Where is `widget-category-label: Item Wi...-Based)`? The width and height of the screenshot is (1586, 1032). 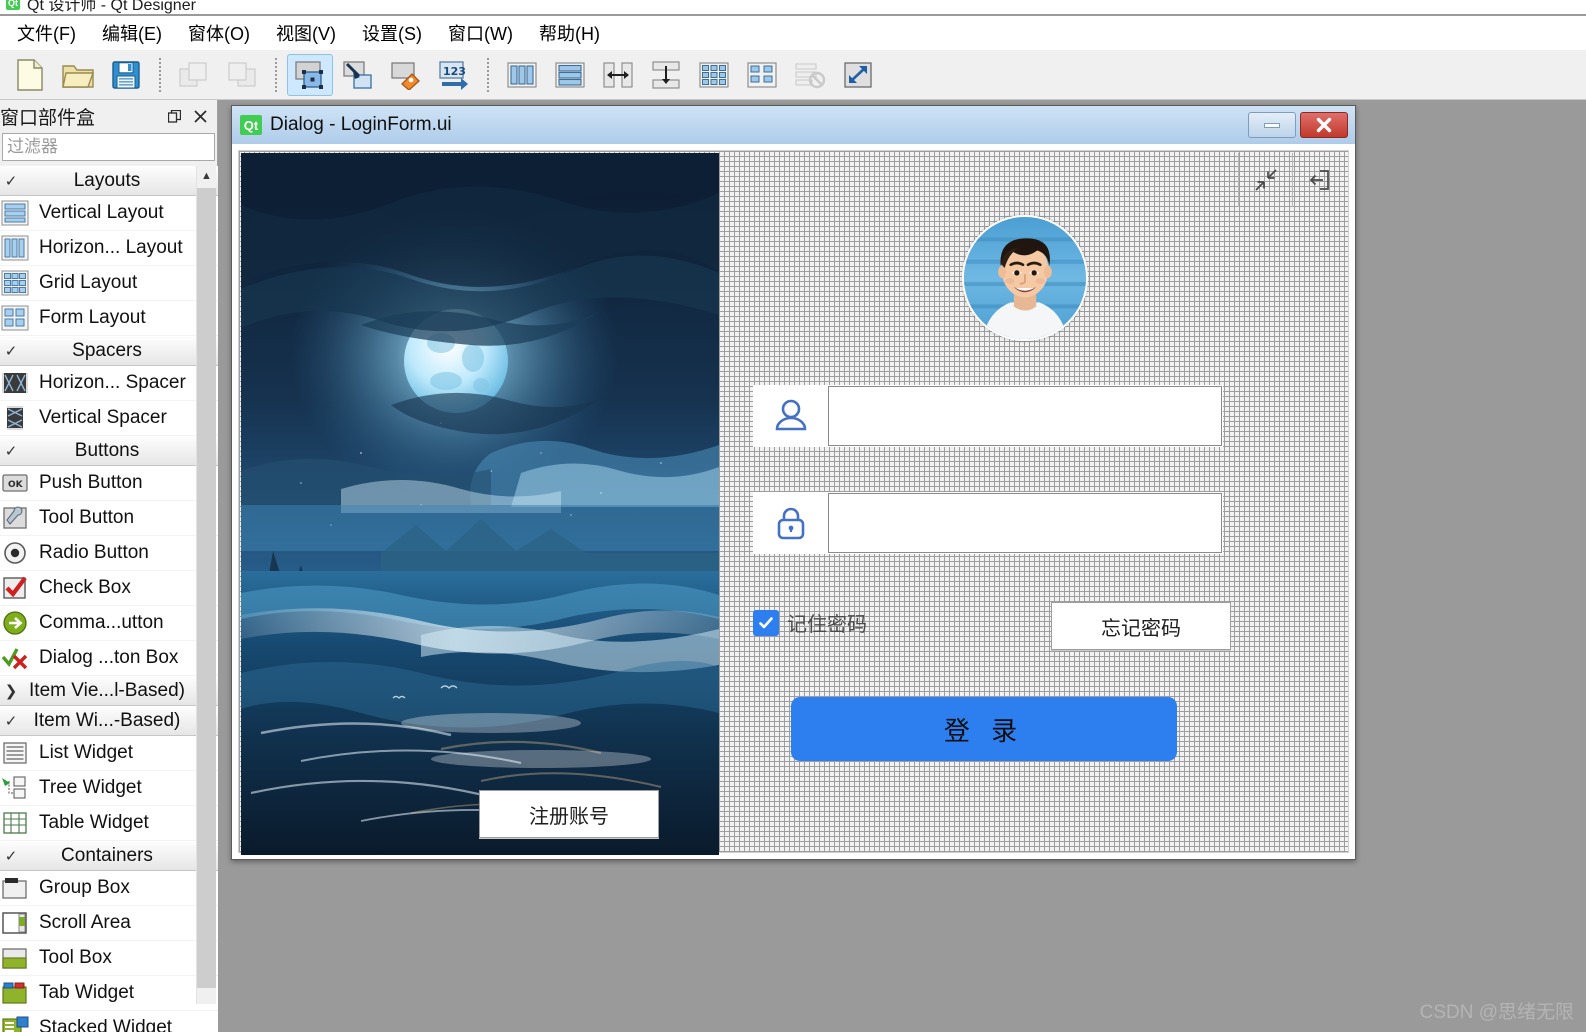
widget-category-label: Item Wi...-Based) is located at coordinates (107, 720).